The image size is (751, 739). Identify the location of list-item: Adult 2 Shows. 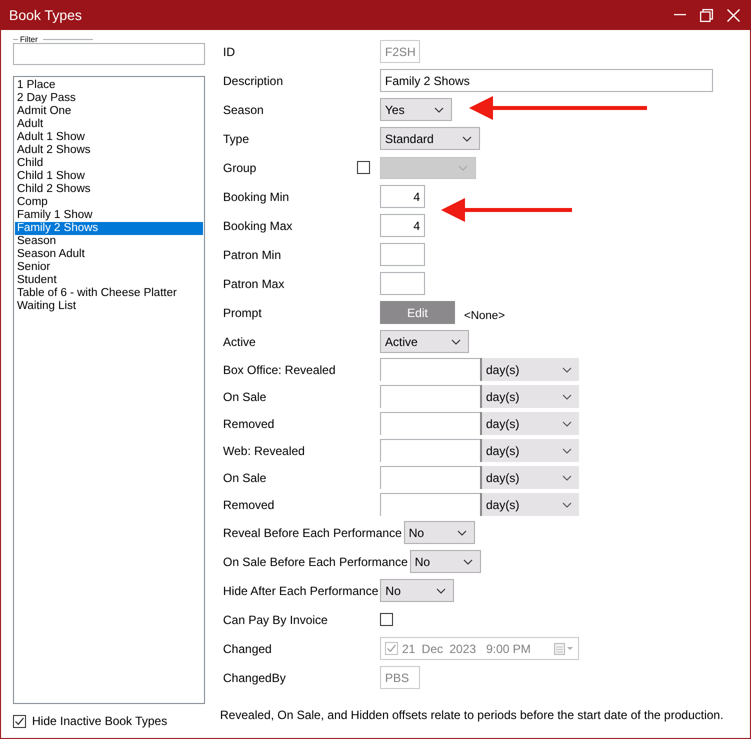
(109, 150).